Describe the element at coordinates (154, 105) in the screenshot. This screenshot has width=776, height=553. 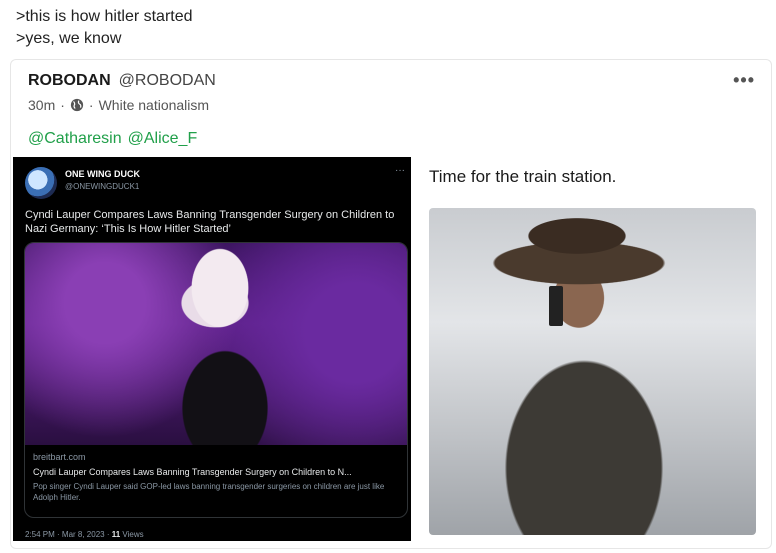
I see `post-category: White nationalism` at that location.